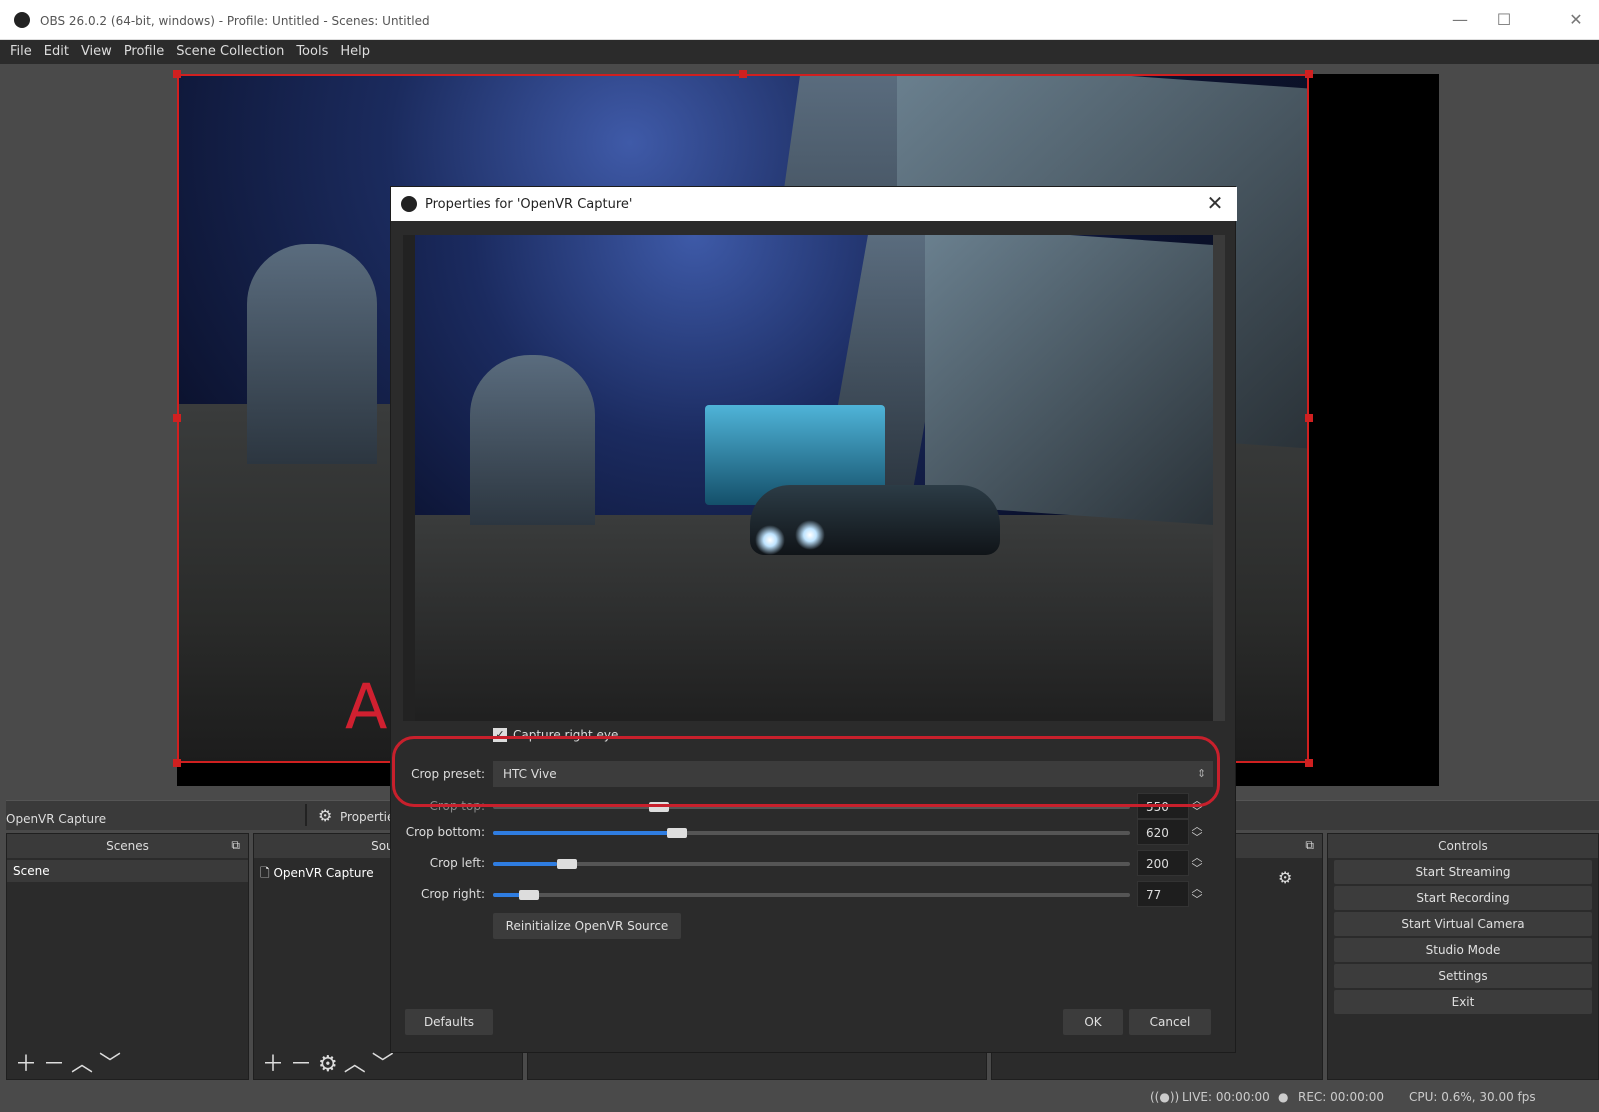 The height and width of the screenshot is (1112, 1599). What do you see at coordinates (306, 815) in the screenshot?
I see `toolbar-divider` at bounding box center [306, 815].